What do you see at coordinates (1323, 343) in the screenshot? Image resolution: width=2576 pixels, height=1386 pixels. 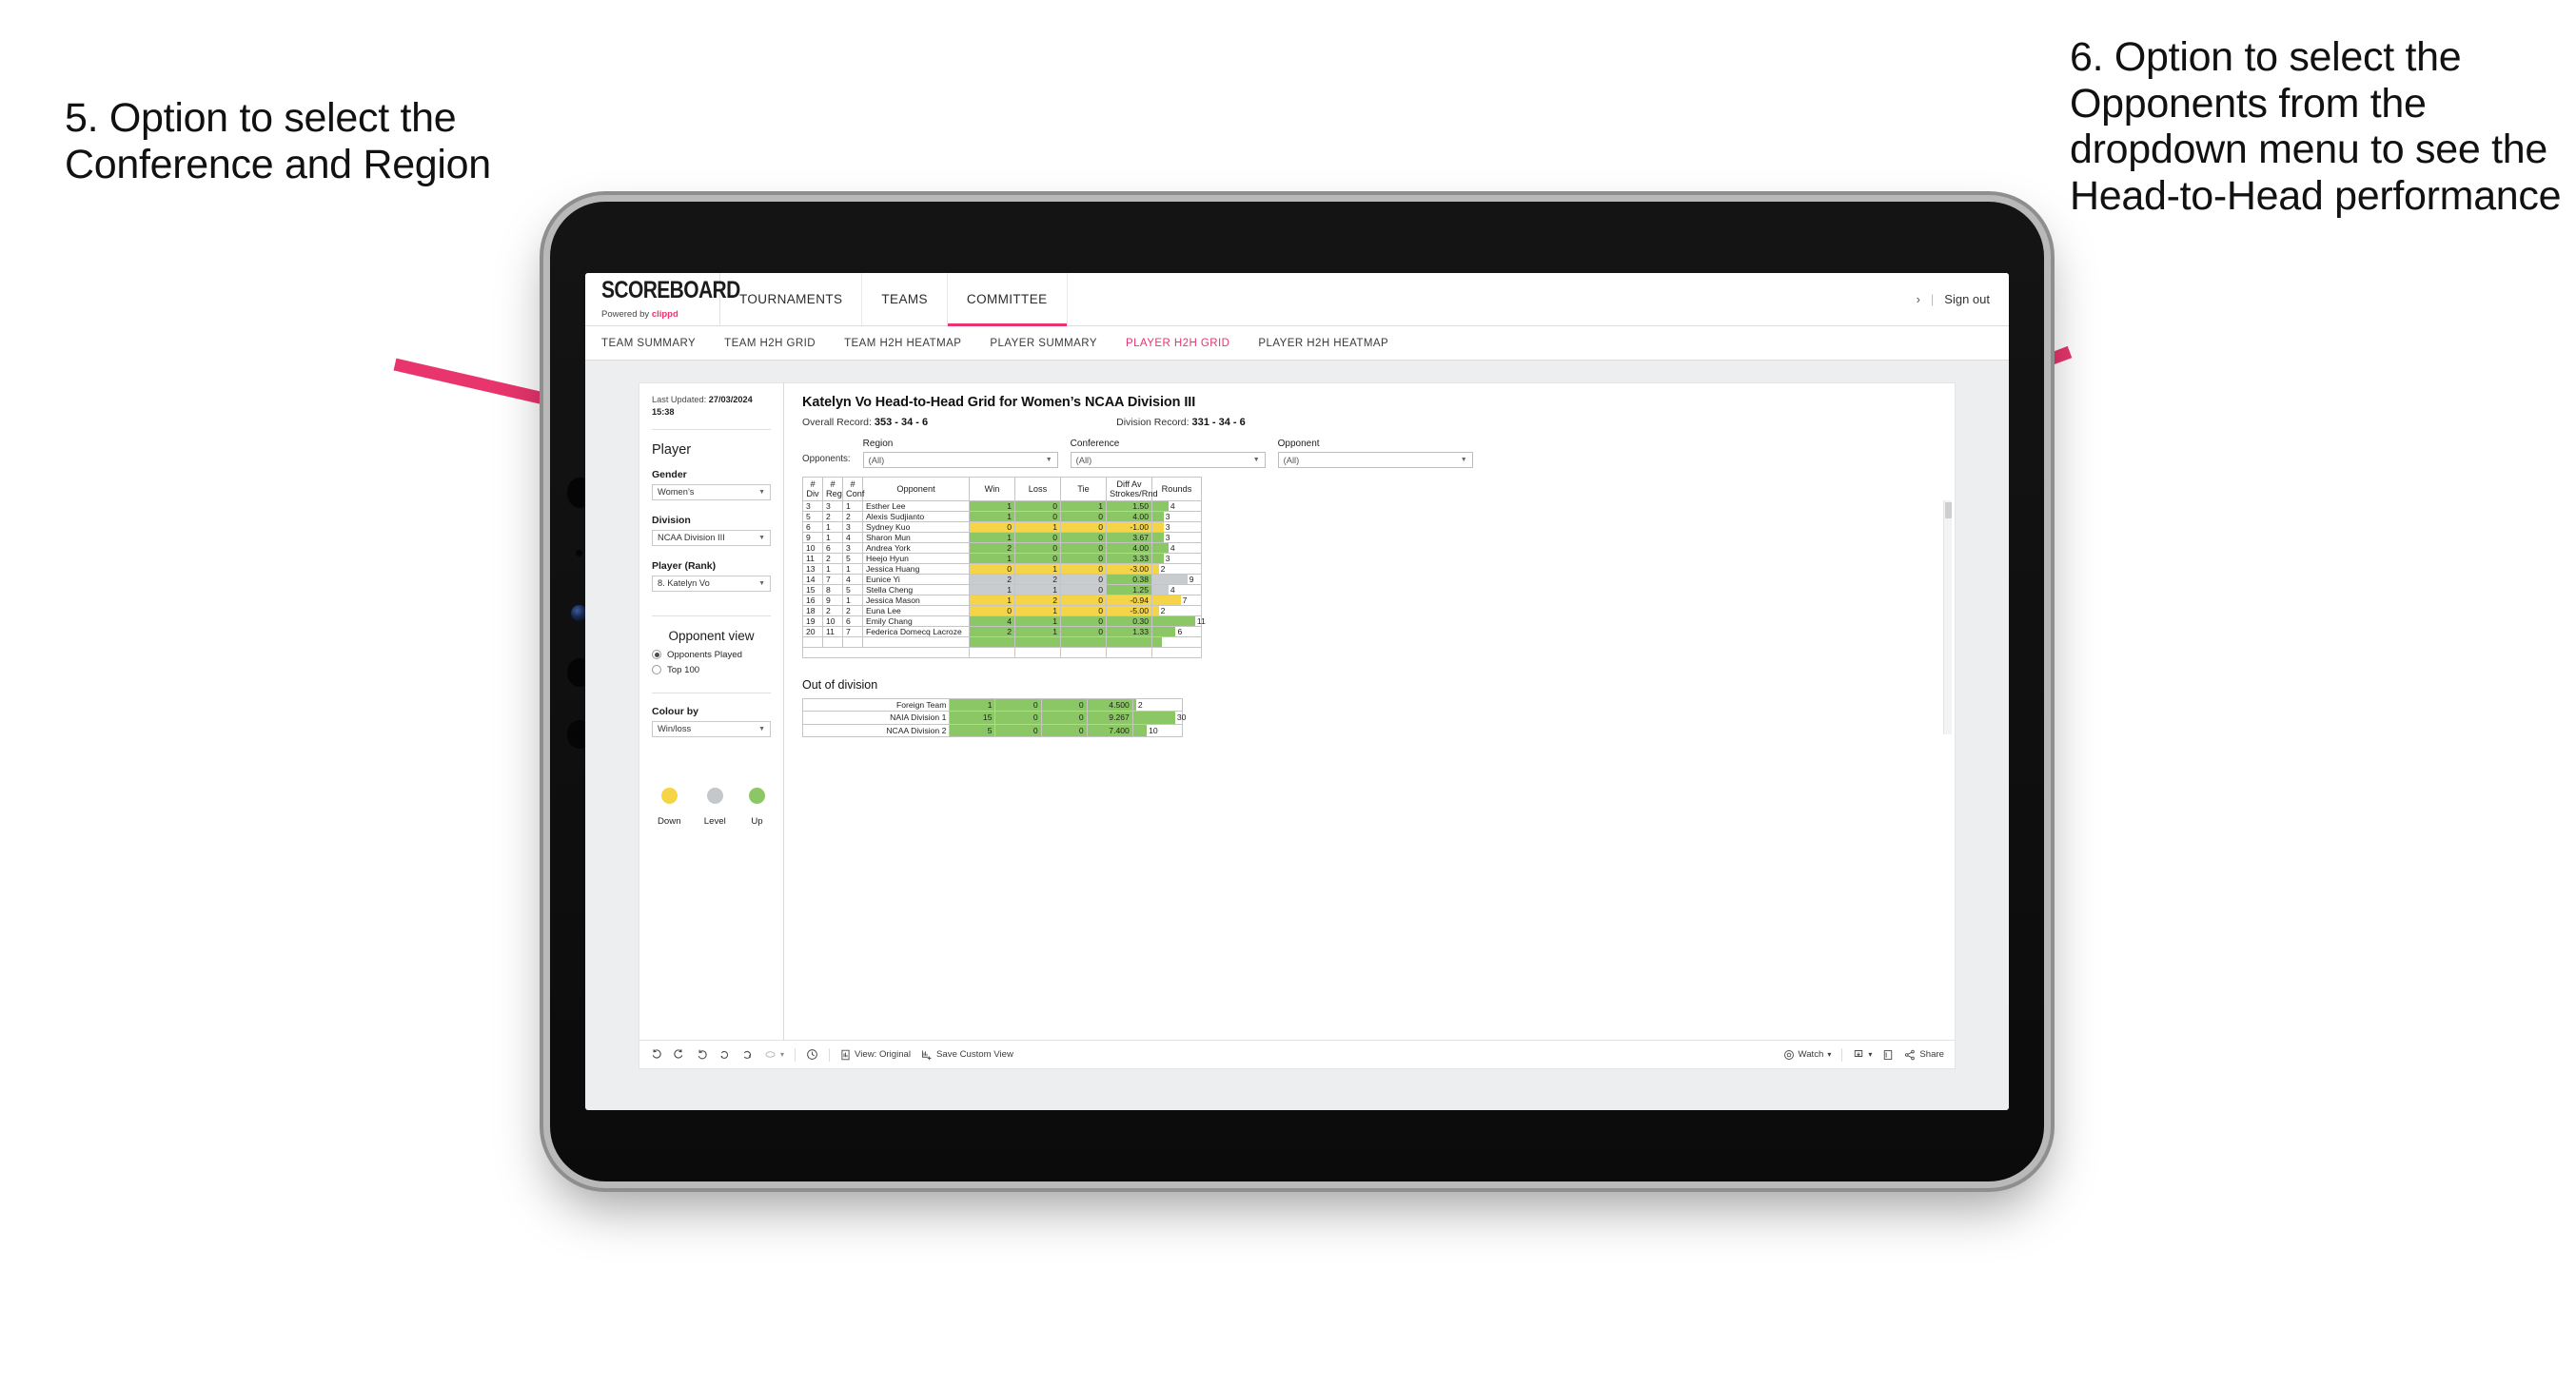 I see `tab-player-h2h-heatmap: PLAYER H2H HEATMAP` at bounding box center [1323, 343].